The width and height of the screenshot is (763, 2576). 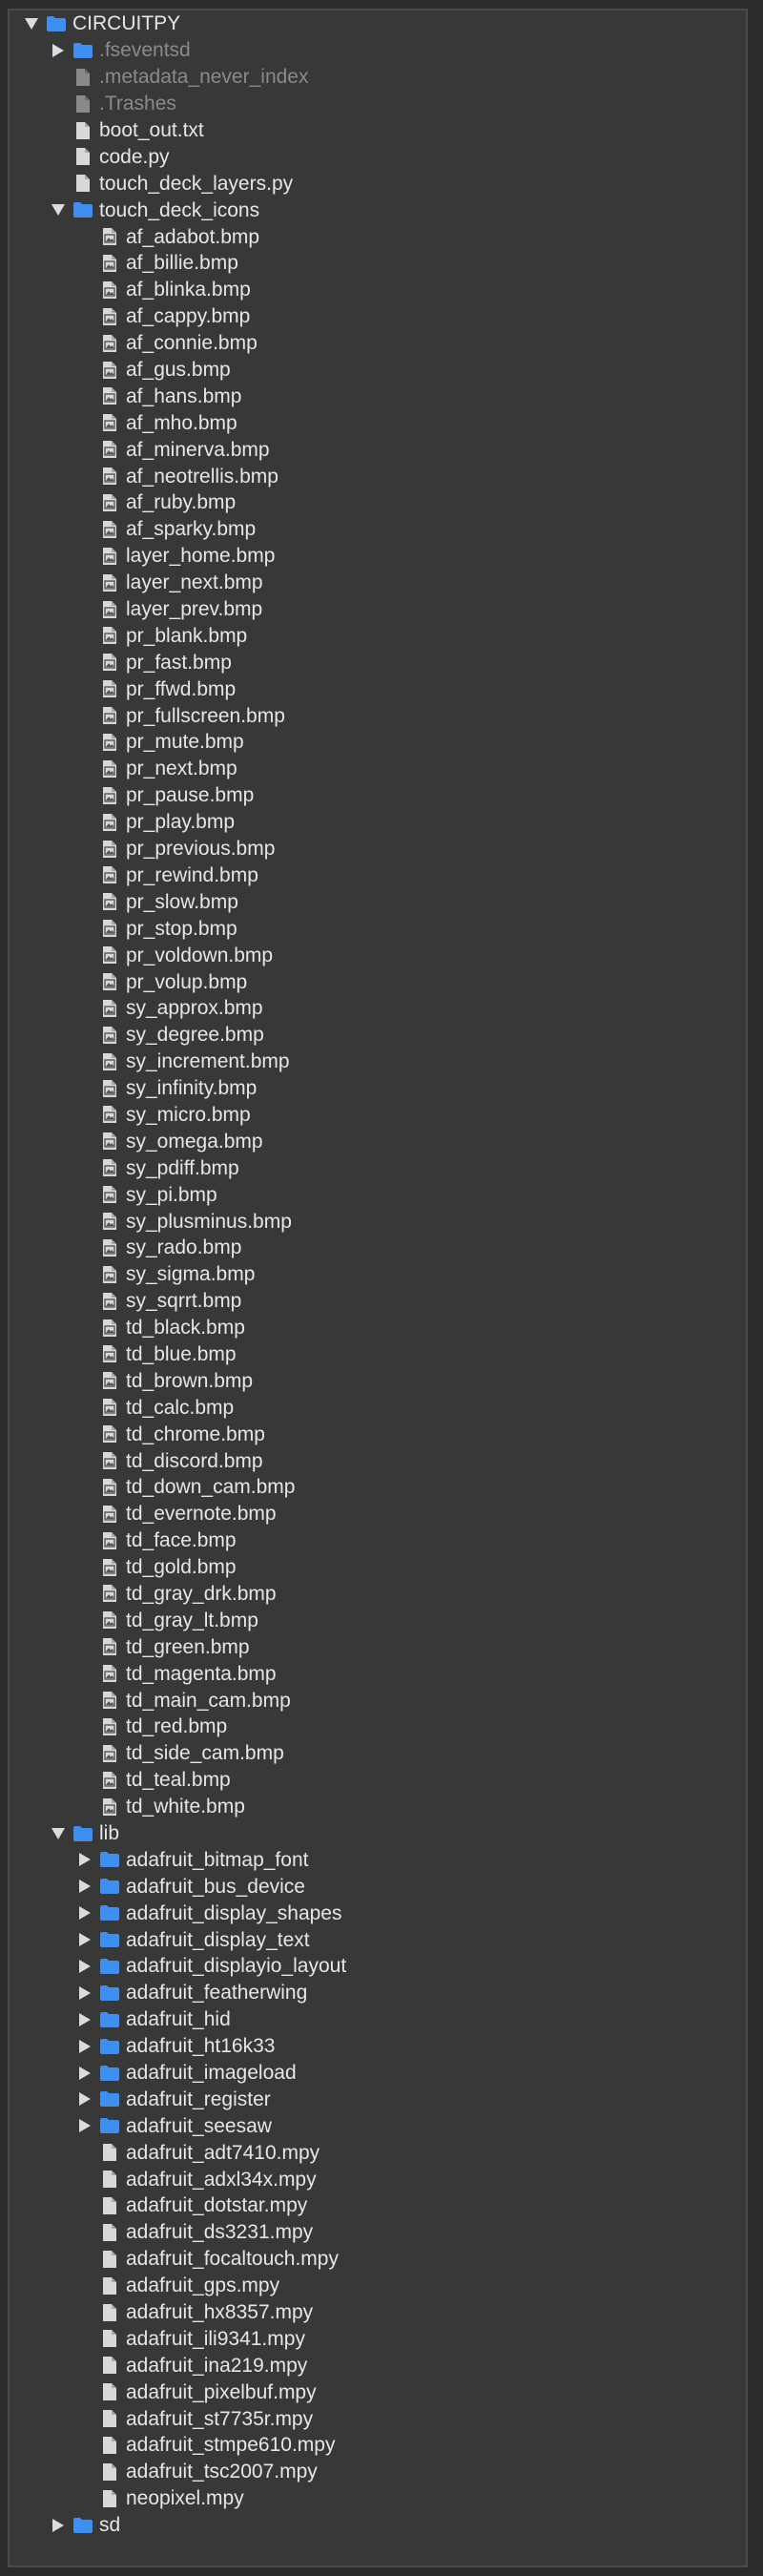 What do you see at coordinates (378, 1434) in the screenshot?
I see `tree-file-row: td_chrome.bmp` at bounding box center [378, 1434].